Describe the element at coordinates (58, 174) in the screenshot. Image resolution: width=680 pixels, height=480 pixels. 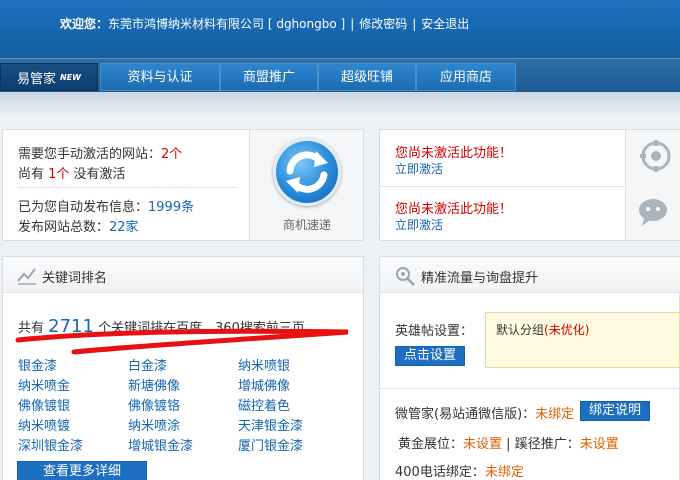
I see `pending-count: 1个` at that location.